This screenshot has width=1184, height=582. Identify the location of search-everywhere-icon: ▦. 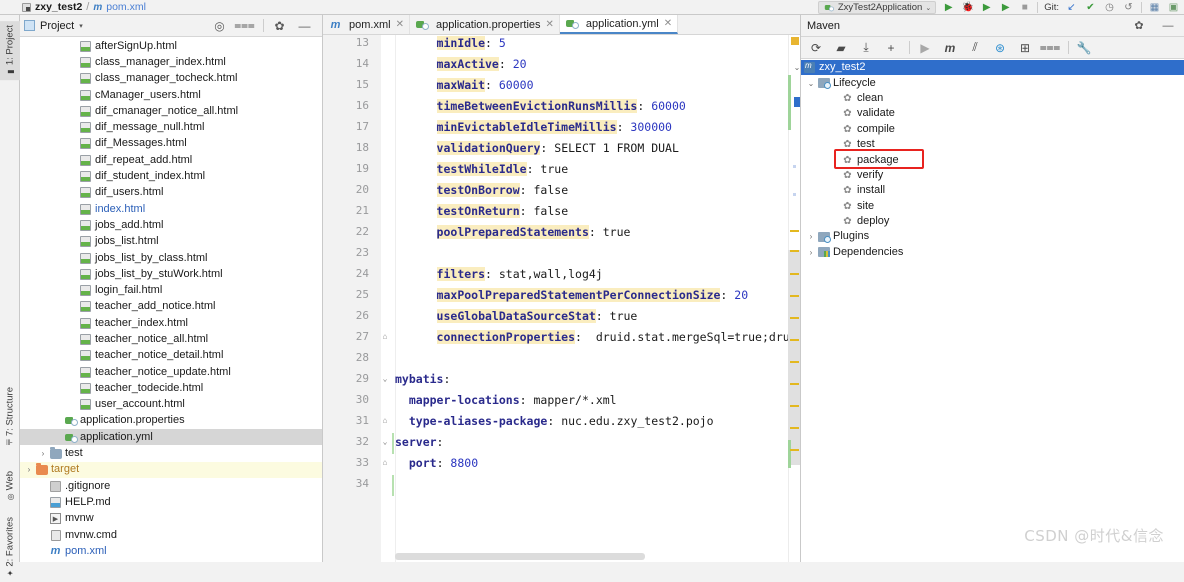
(1154, 7).